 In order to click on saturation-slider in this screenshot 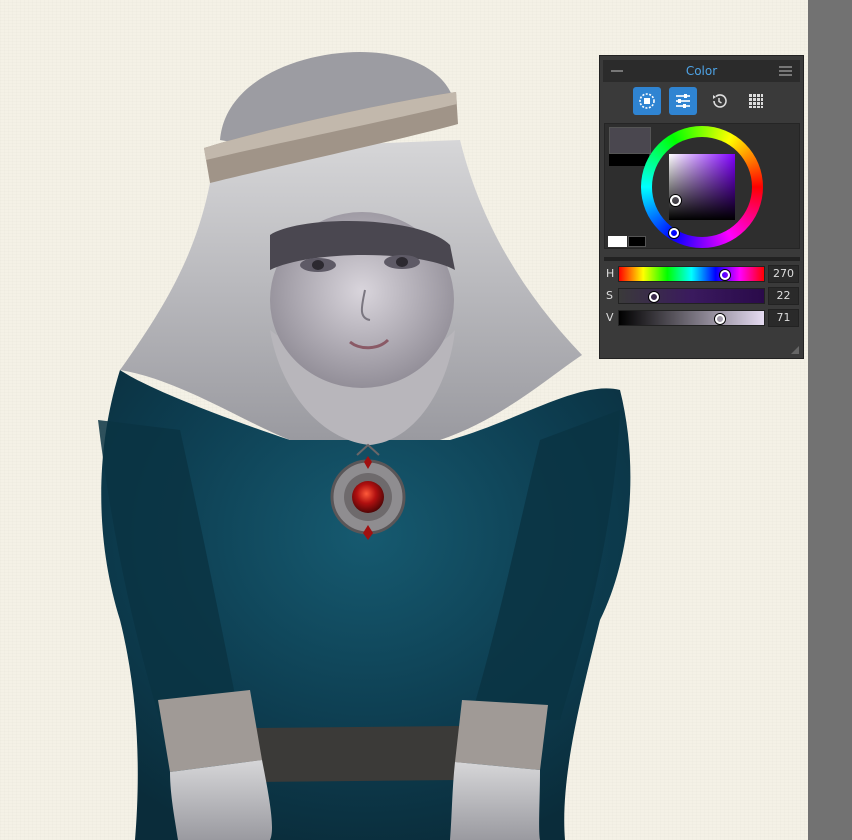, I will do `click(691, 296)`.